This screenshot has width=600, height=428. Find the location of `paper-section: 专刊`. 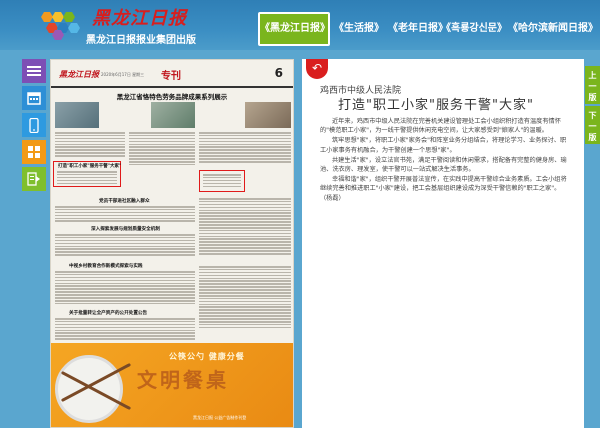

paper-section: 专刊 is located at coordinates (171, 76).